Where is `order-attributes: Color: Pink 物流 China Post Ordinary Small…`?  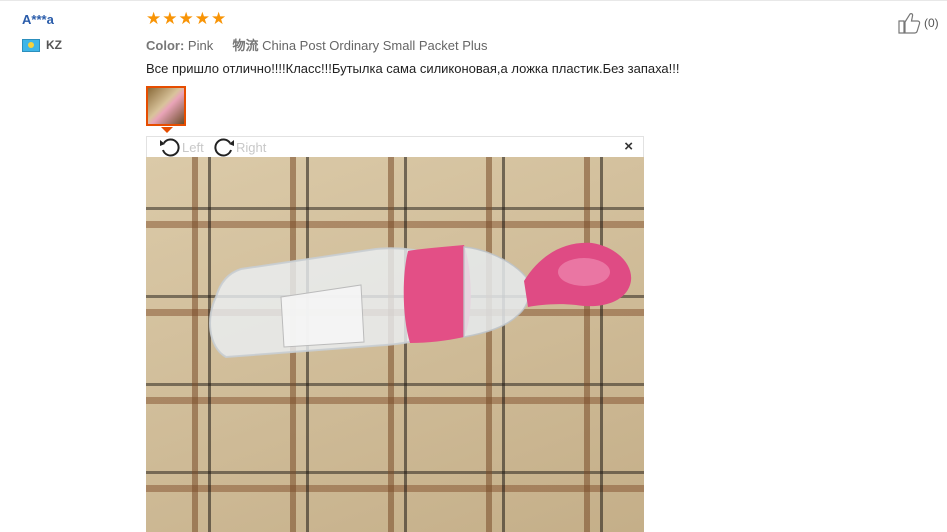 order-attributes: Color: Pink 物流 China Post Ordinary Small… is located at coordinates (317, 44).